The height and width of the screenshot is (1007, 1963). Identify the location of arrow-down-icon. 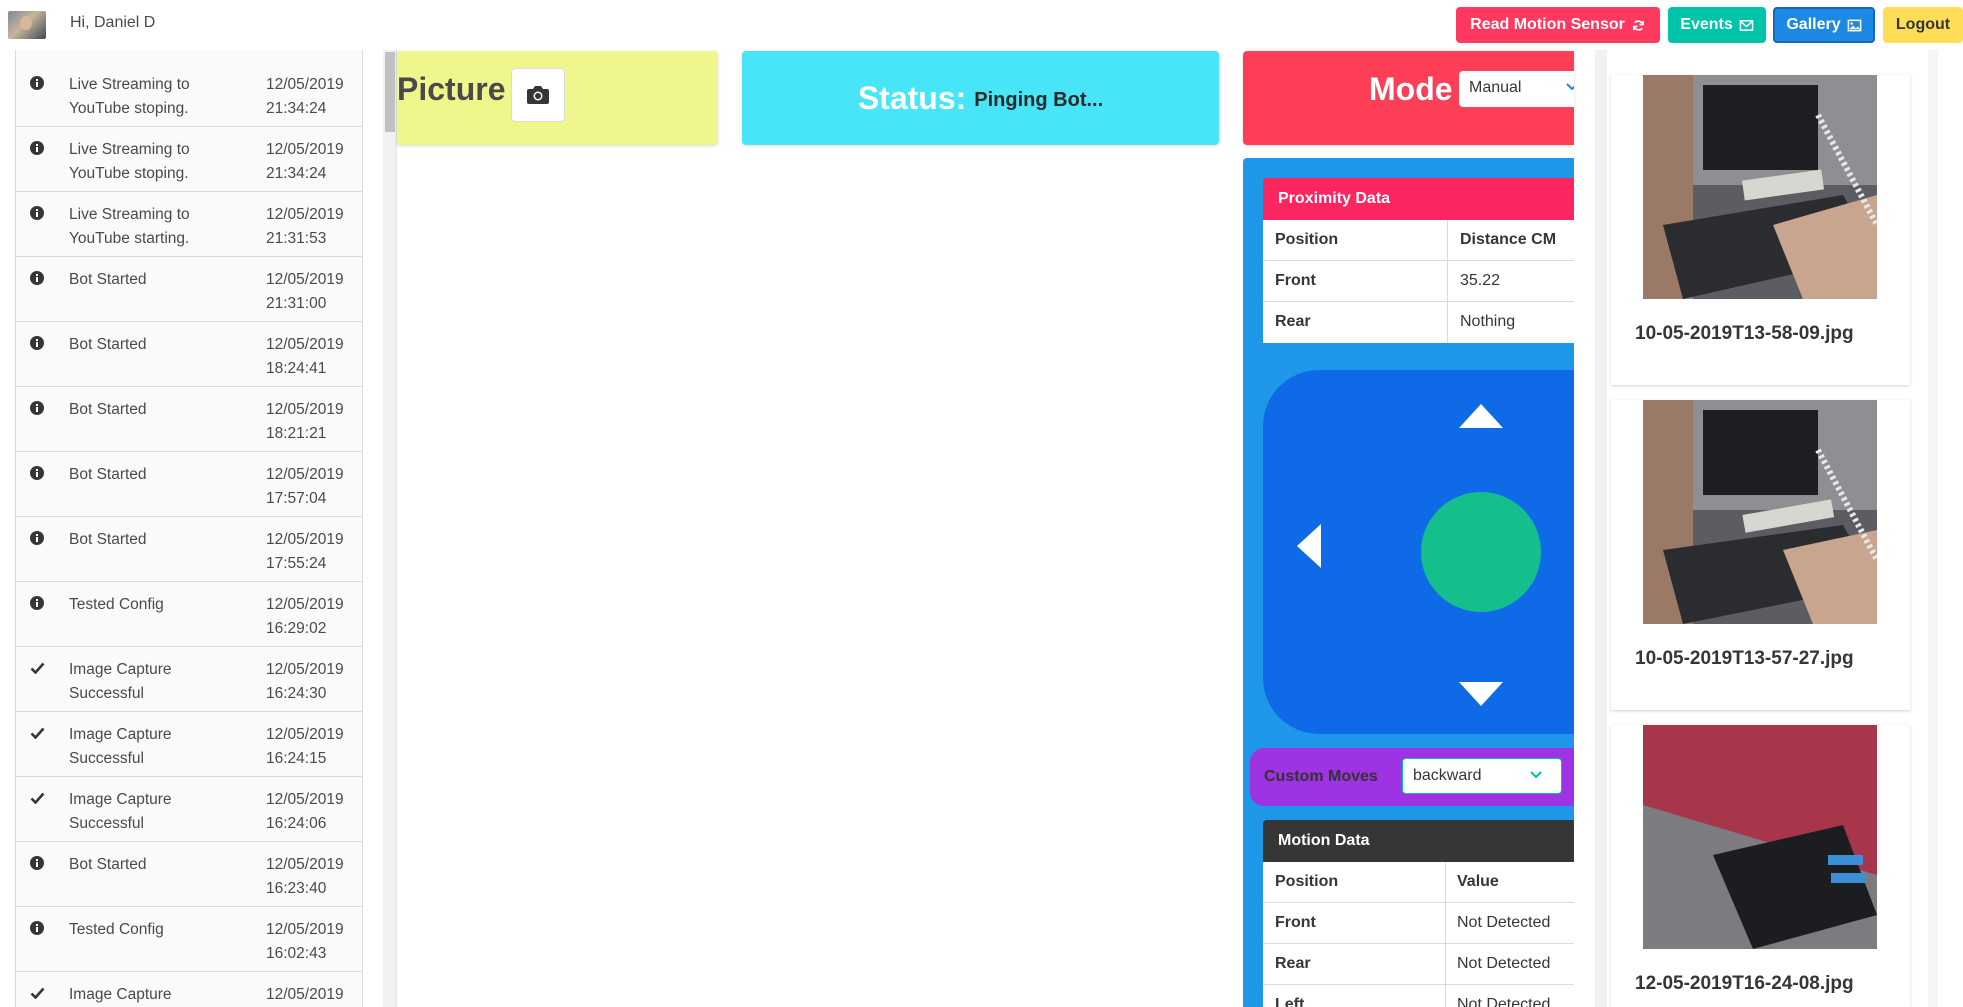
(1481, 694).